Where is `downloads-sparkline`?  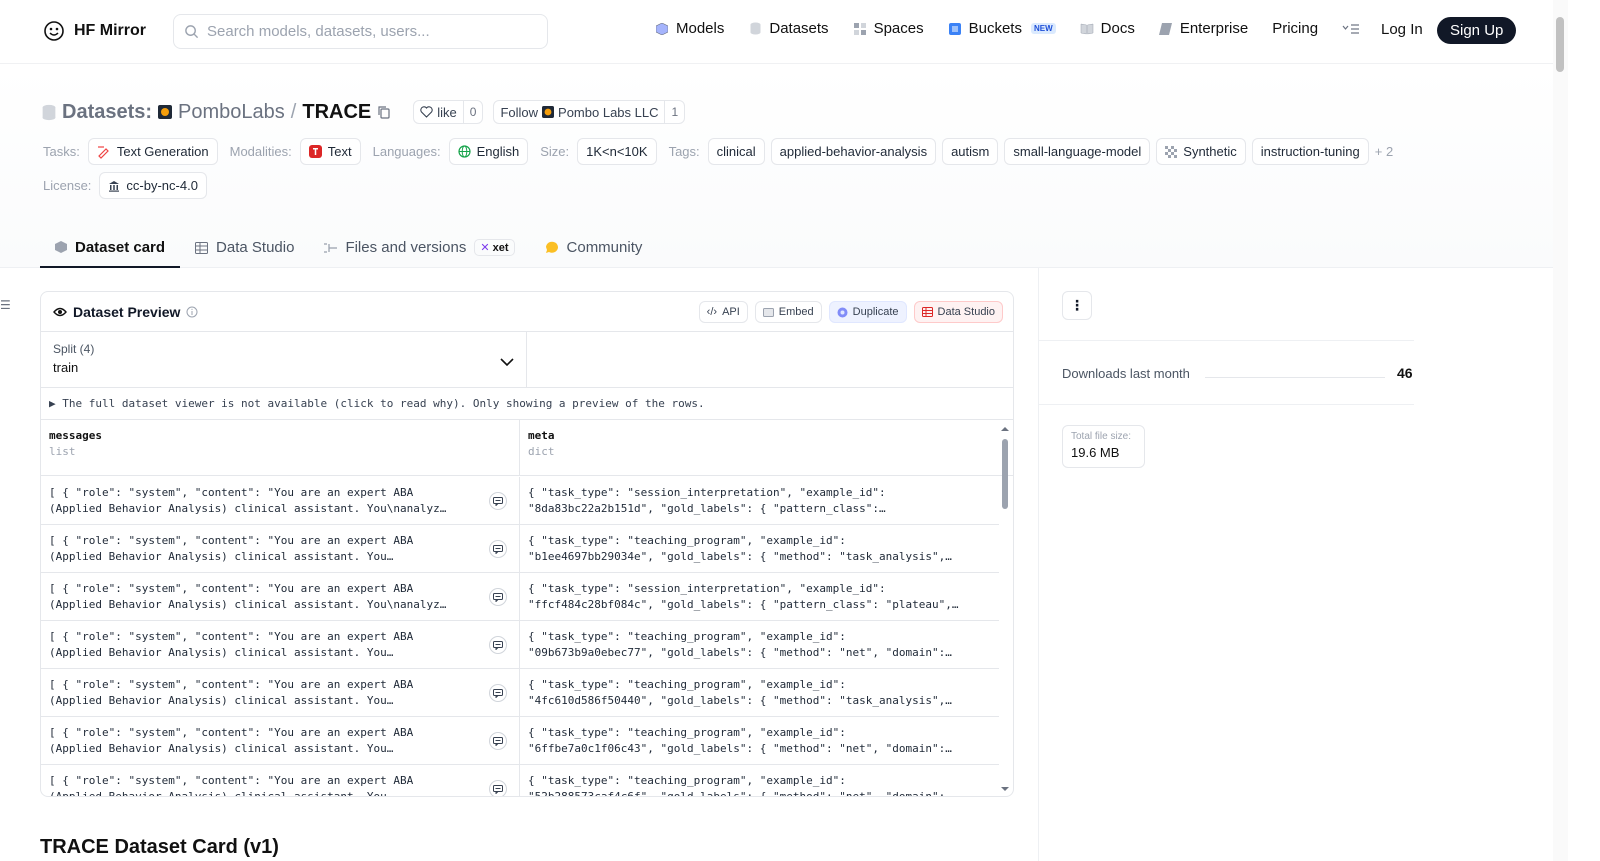
downloads-sparkline is located at coordinates (1295, 377).